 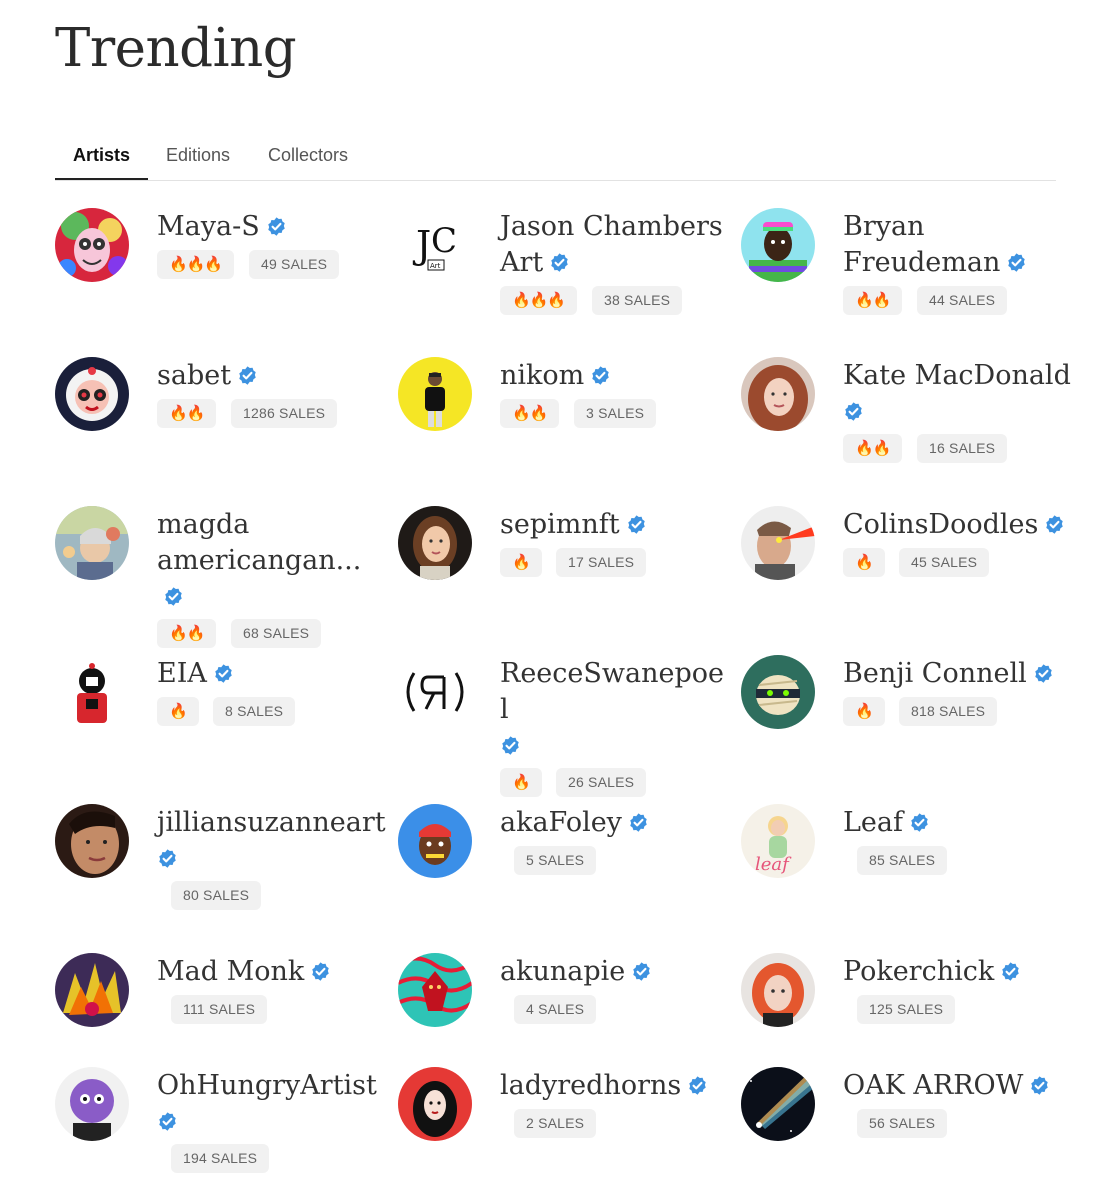 I want to click on light-beam-space-avatar, so click(x=778, y=1104).